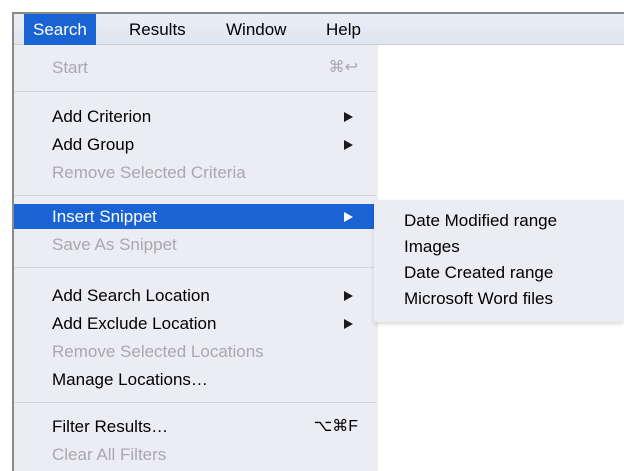 This screenshot has height=471, width=624. Describe the element at coordinates (195, 144) in the screenshot. I see `menu-item-add-group: Add Group` at that location.